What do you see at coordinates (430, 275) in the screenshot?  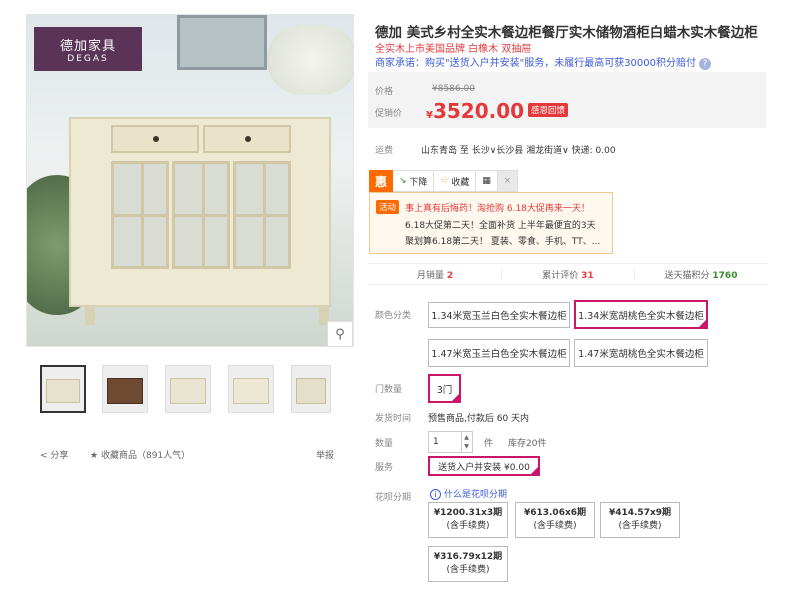 I see `stat-label: 月销量` at bounding box center [430, 275].